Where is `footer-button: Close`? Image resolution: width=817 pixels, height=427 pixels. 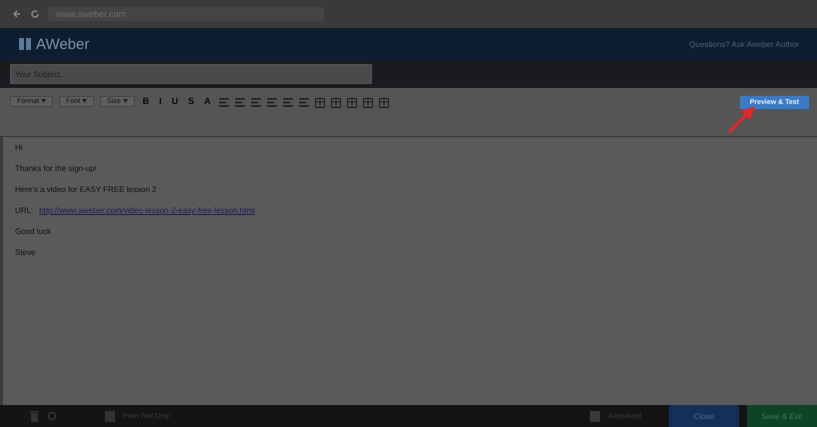 footer-button: Close is located at coordinates (704, 416).